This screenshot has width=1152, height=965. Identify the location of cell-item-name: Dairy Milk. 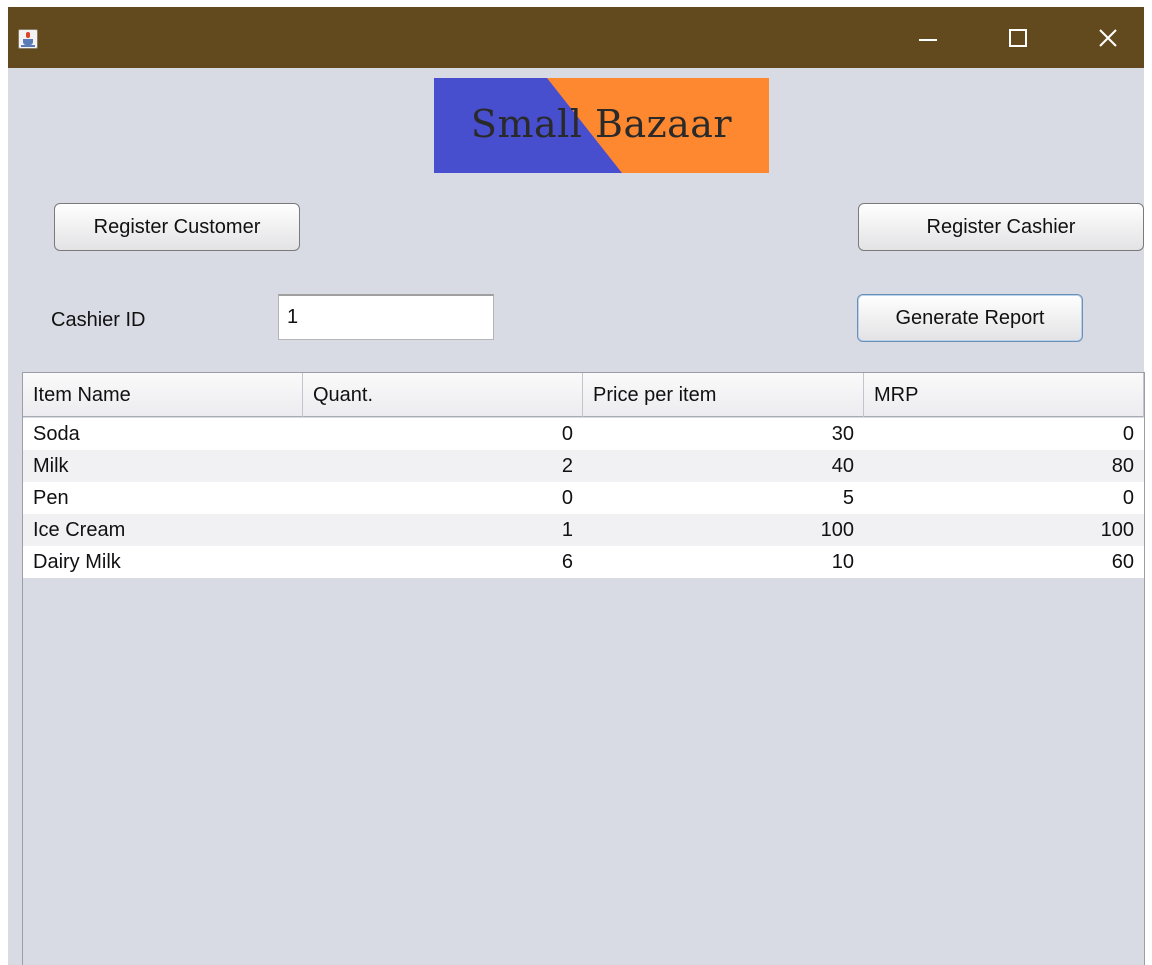
(163, 562).